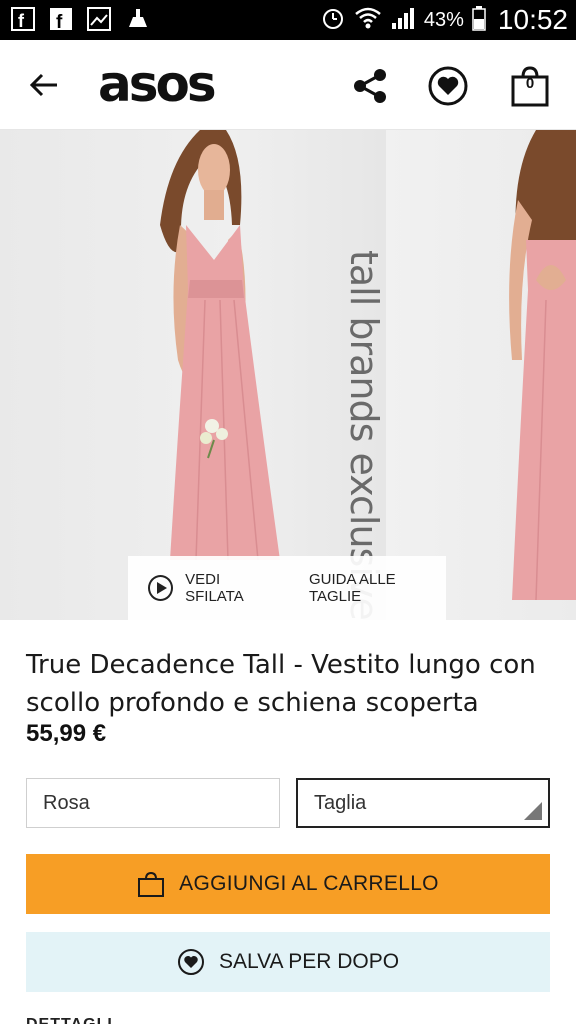 Image resolution: width=576 pixels, height=1024 pixels. Describe the element at coordinates (288, 85) in the screenshot. I see `app-header: asos 0` at that location.